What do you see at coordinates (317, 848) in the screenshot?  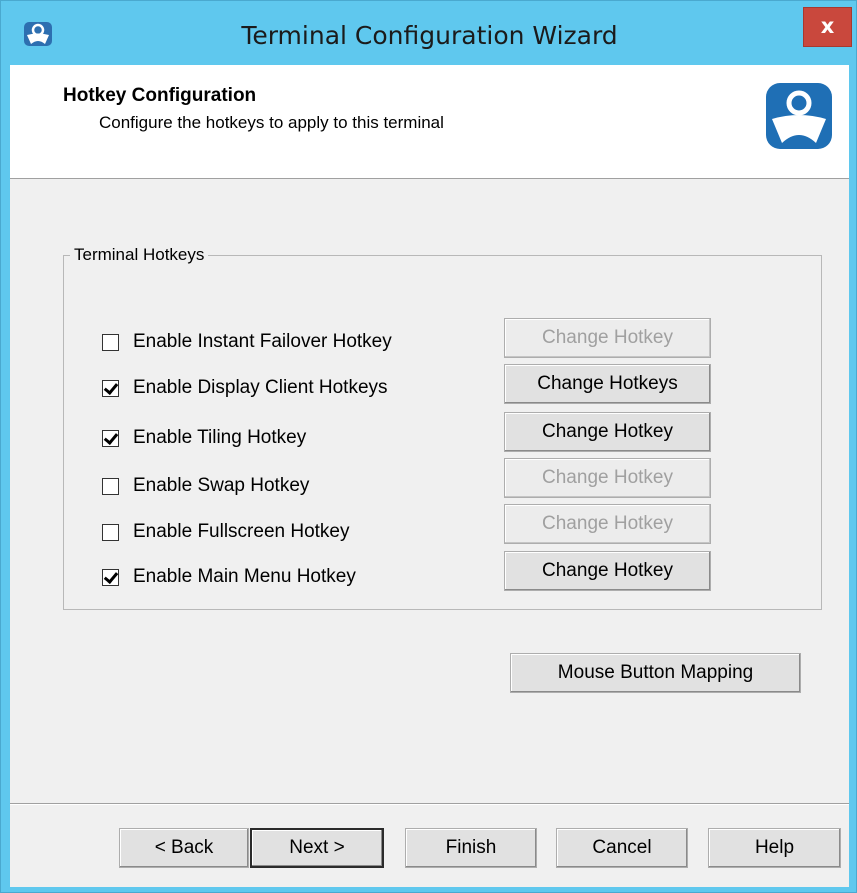 I see `next-button: Next >` at bounding box center [317, 848].